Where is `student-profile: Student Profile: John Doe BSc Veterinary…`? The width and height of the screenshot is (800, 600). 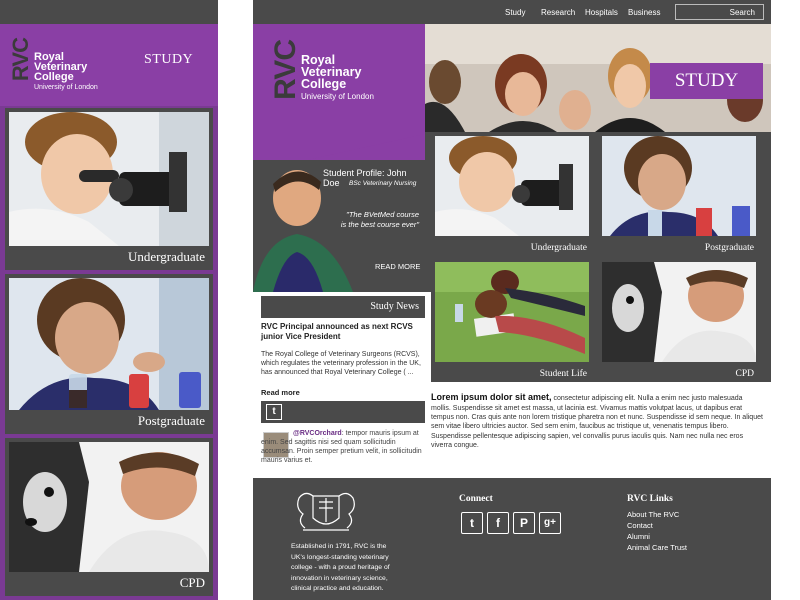 student-profile: Student Profile: John Doe BSc Veterinary… is located at coordinates (339, 226).